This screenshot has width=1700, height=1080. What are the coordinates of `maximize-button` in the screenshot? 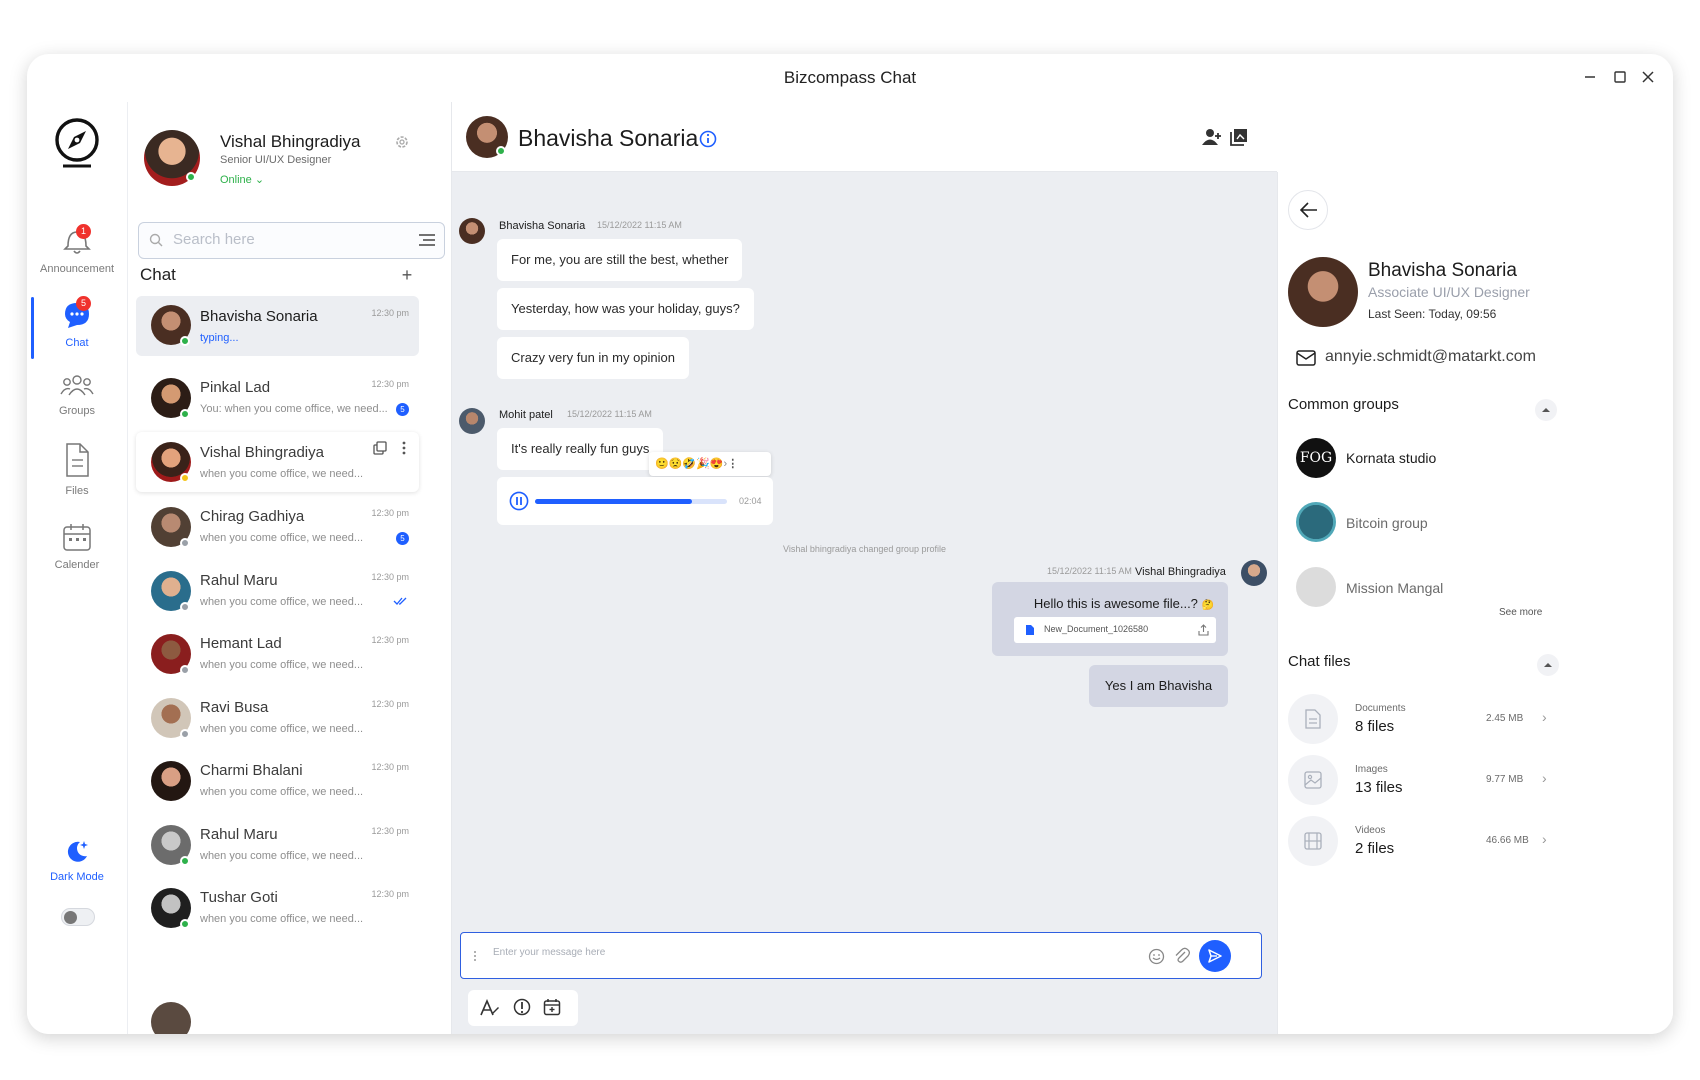 It's located at (1620, 77).